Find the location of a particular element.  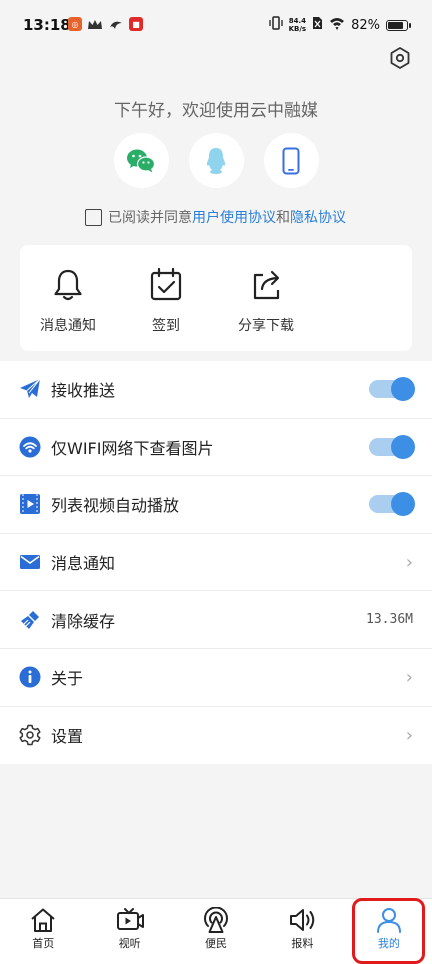

hexagon-gear-icon is located at coordinates (400, 58).